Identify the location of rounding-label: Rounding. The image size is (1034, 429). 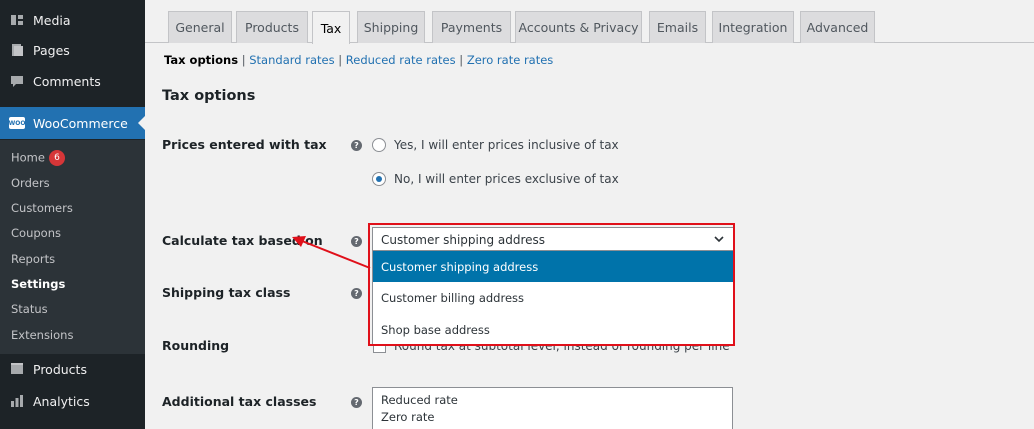
(196, 345).